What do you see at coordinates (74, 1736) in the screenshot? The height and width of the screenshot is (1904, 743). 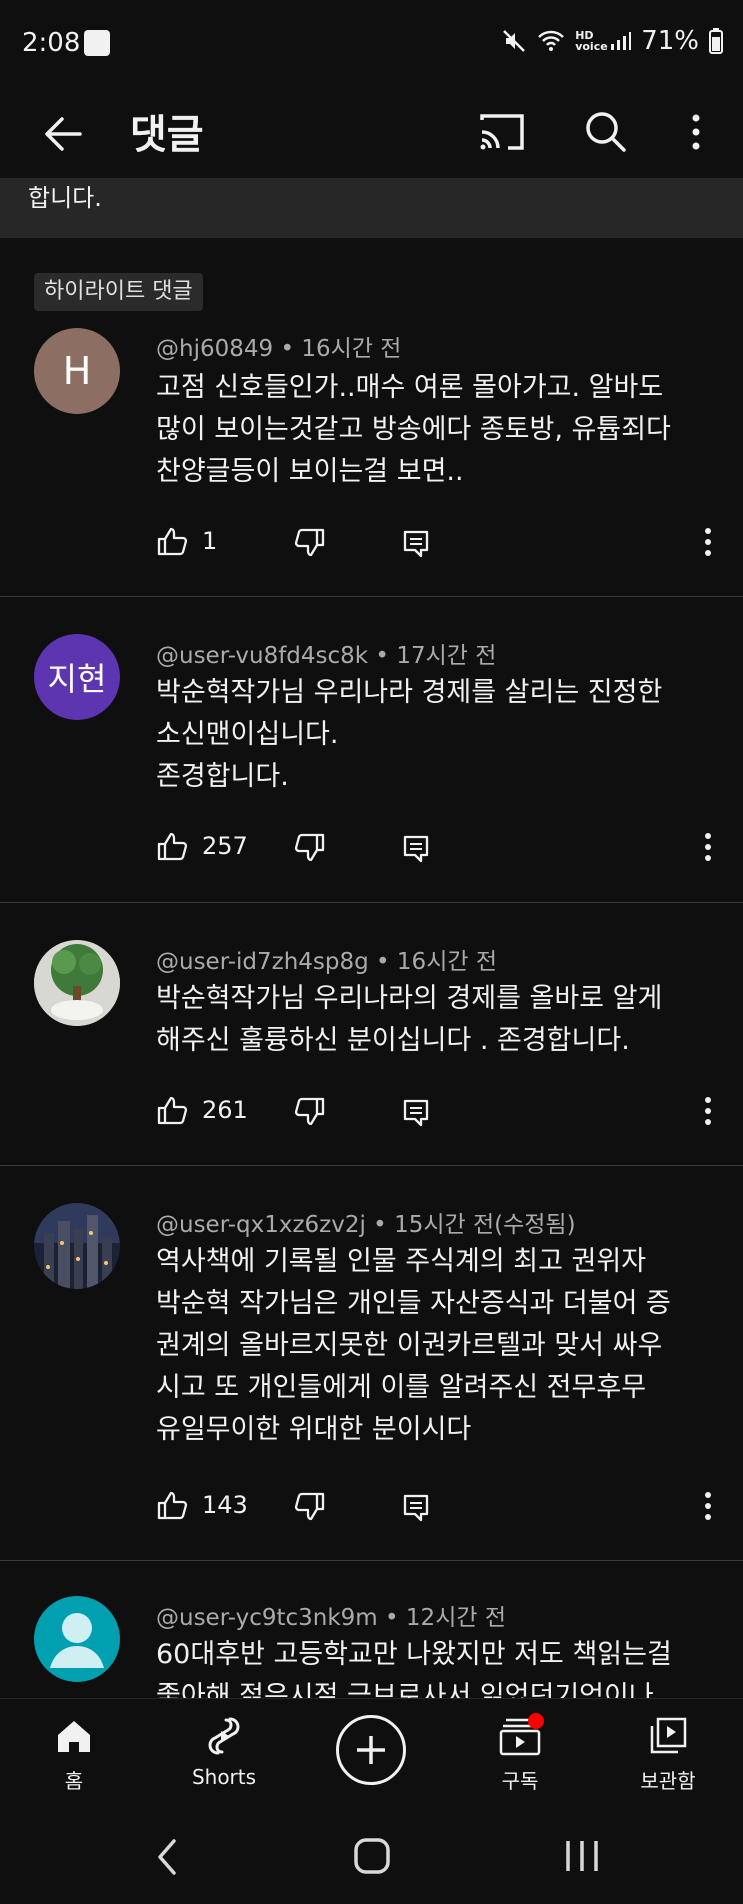 I see `home-icon` at bounding box center [74, 1736].